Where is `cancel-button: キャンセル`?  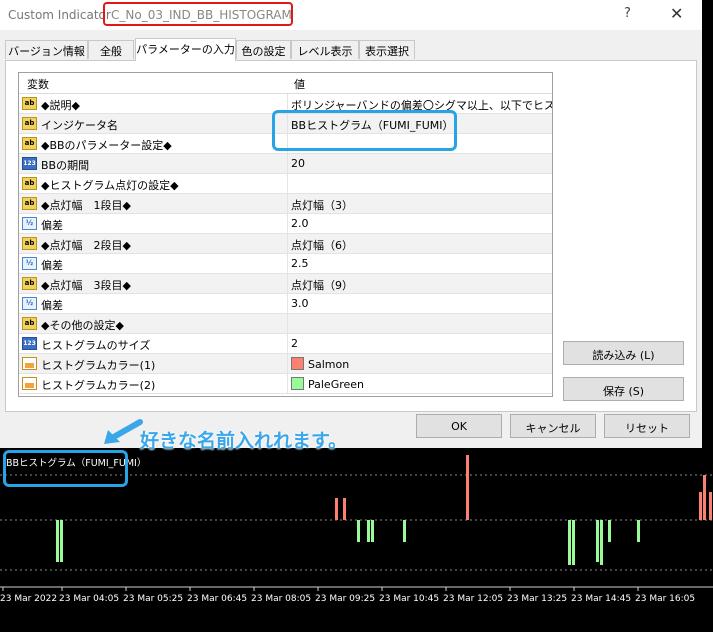
cancel-button: キャンセル is located at coordinates (553, 426).